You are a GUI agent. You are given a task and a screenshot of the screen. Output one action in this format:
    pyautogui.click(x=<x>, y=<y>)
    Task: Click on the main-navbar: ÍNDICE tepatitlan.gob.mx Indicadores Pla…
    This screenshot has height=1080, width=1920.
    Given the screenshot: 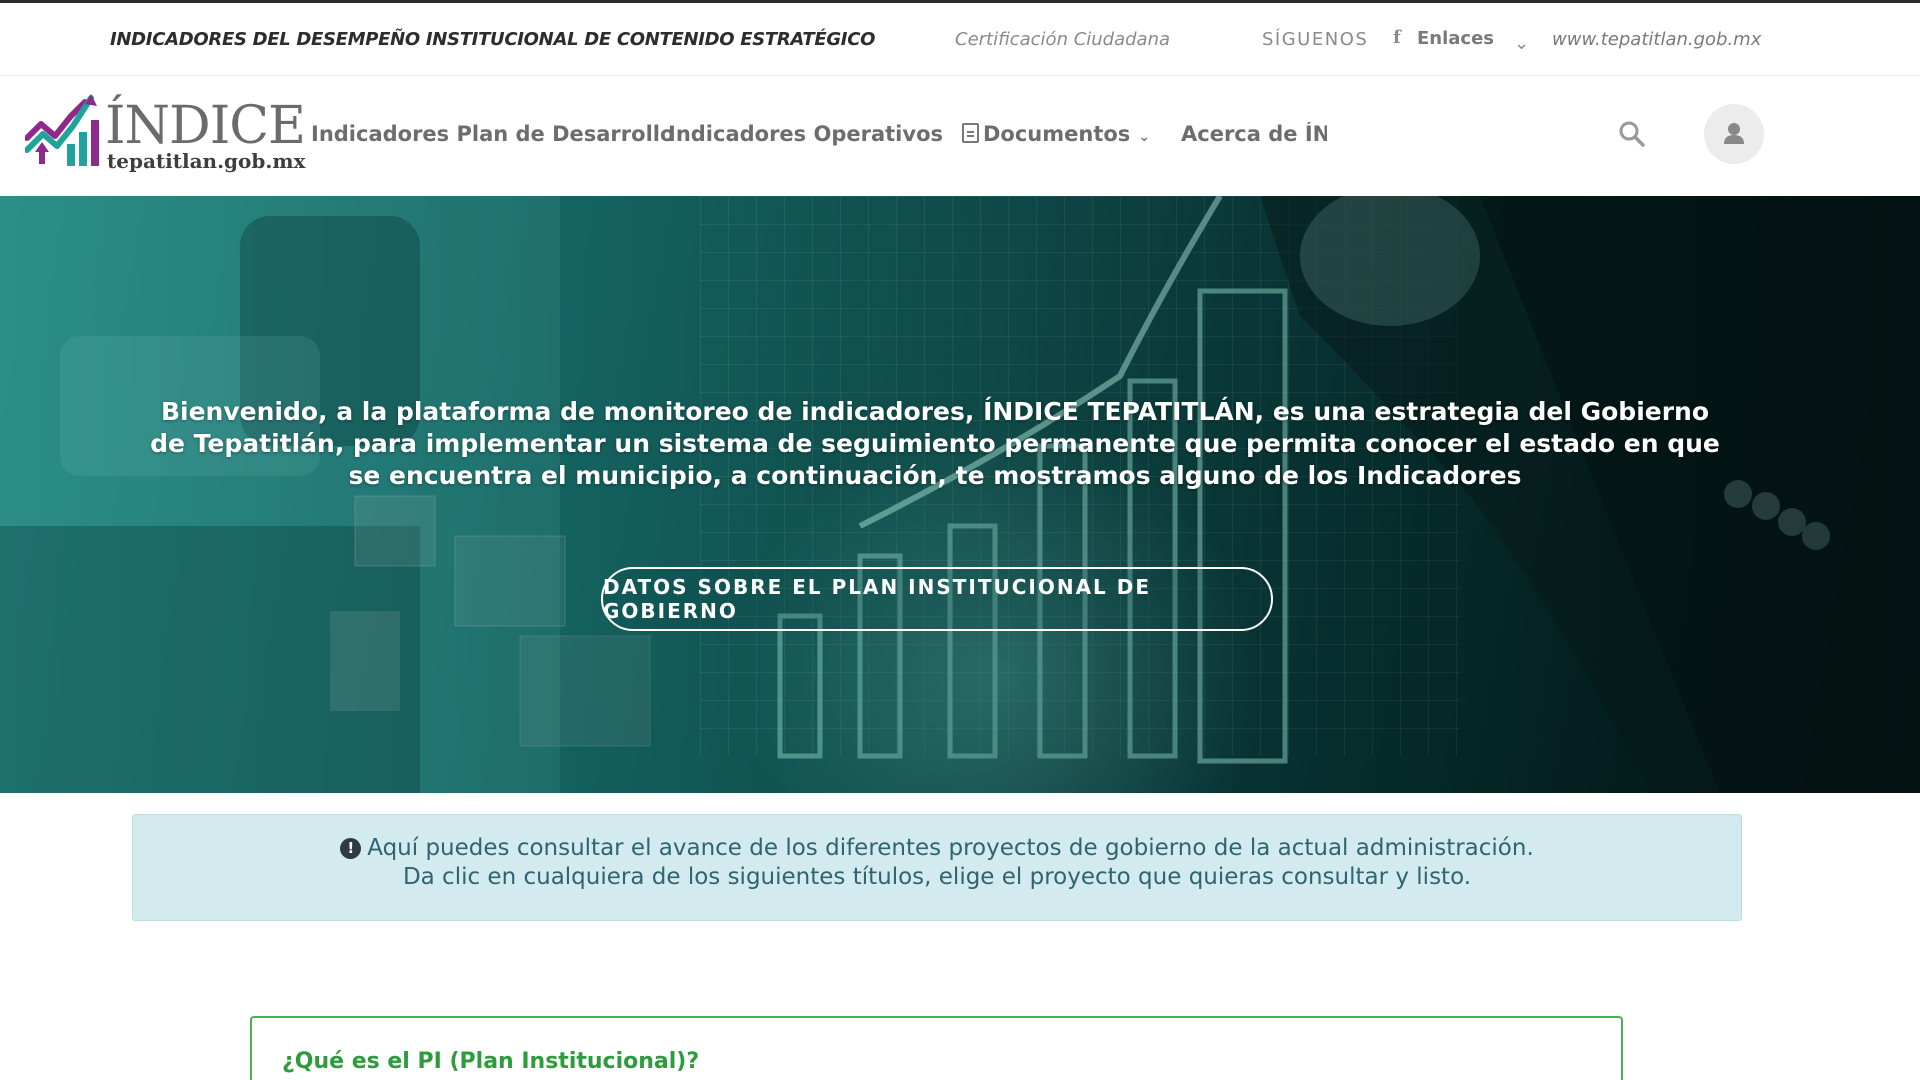 What is the action you would take?
    pyautogui.click(x=960, y=136)
    